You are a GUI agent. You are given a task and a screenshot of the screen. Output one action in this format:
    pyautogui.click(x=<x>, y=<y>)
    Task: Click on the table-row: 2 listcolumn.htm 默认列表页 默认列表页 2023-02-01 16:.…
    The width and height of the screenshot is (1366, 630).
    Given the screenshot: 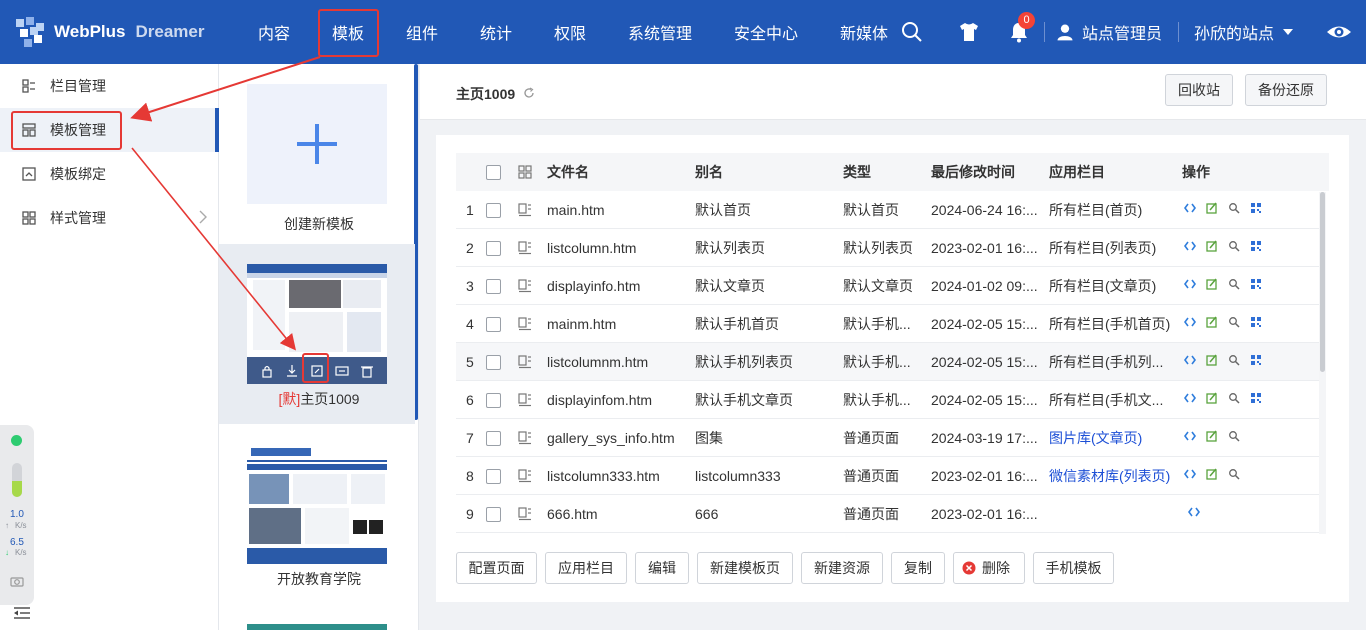 What is the action you would take?
    pyautogui.click(x=888, y=248)
    